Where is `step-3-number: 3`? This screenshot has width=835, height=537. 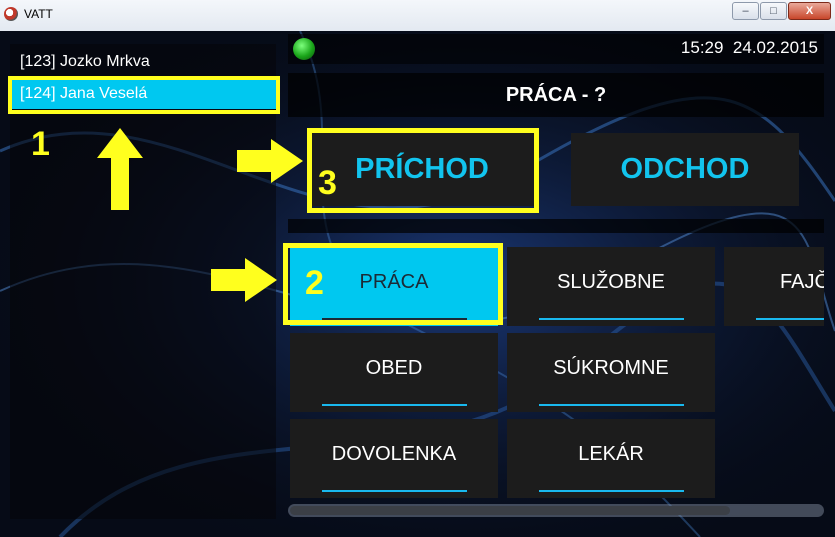
step-3-number: 3 is located at coordinates (327, 183).